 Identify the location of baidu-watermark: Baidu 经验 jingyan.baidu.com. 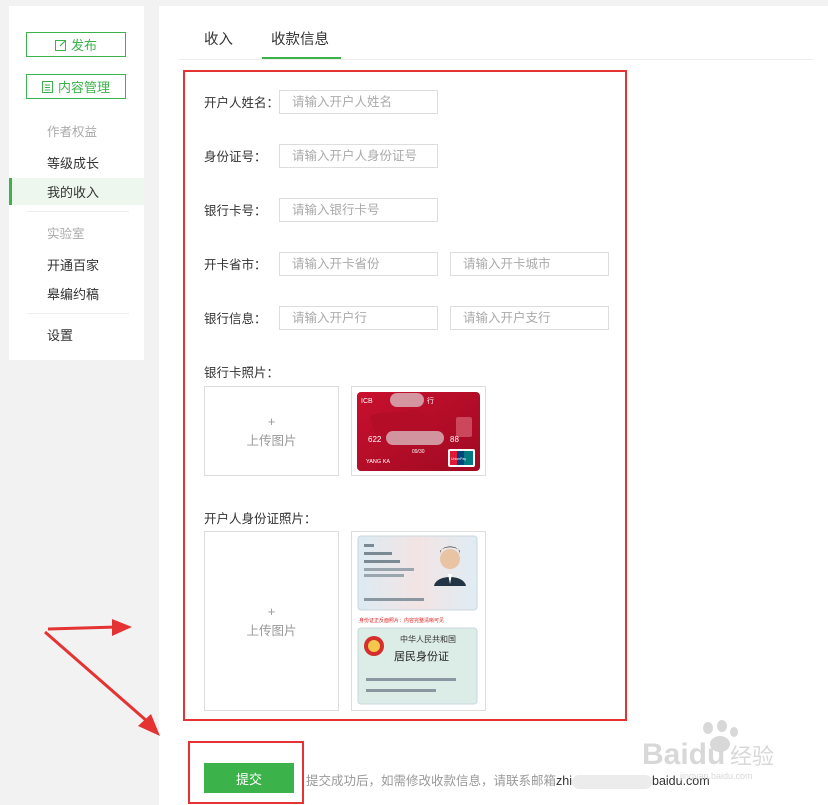
(708, 750).